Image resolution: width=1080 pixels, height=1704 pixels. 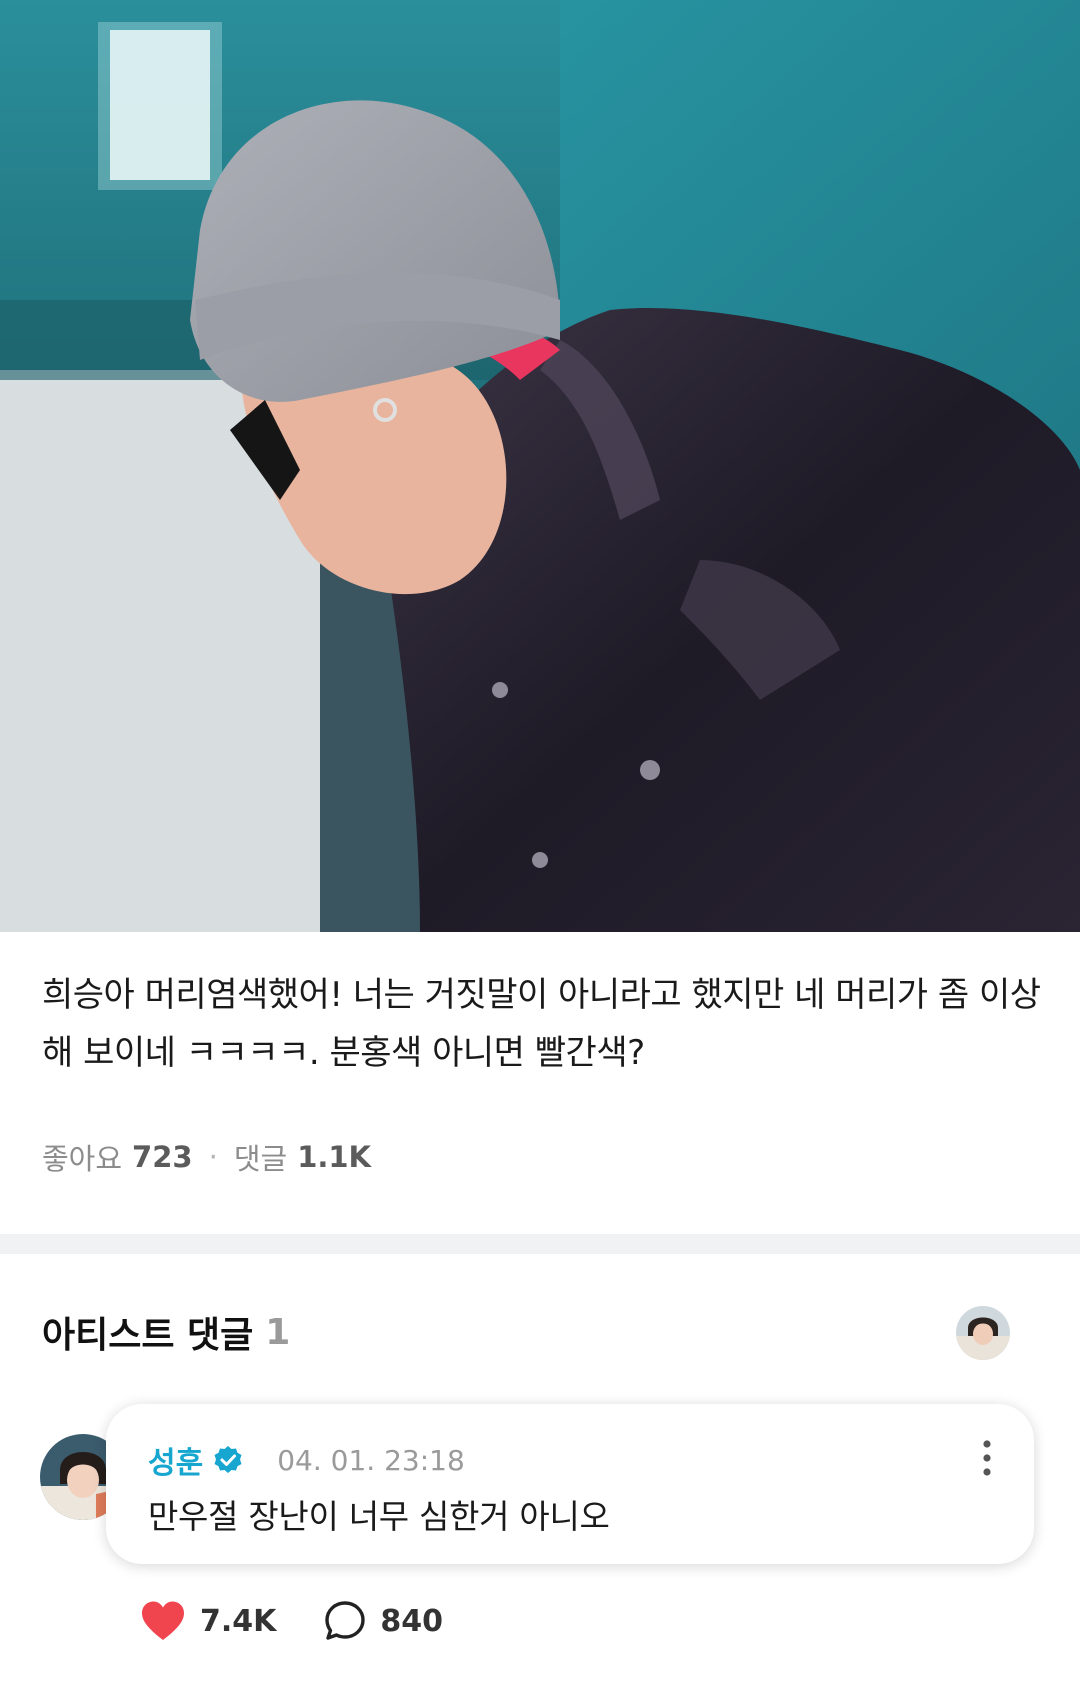 What do you see at coordinates (163, 1620) in the screenshot?
I see `heart-icon` at bounding box center [163, 1620].